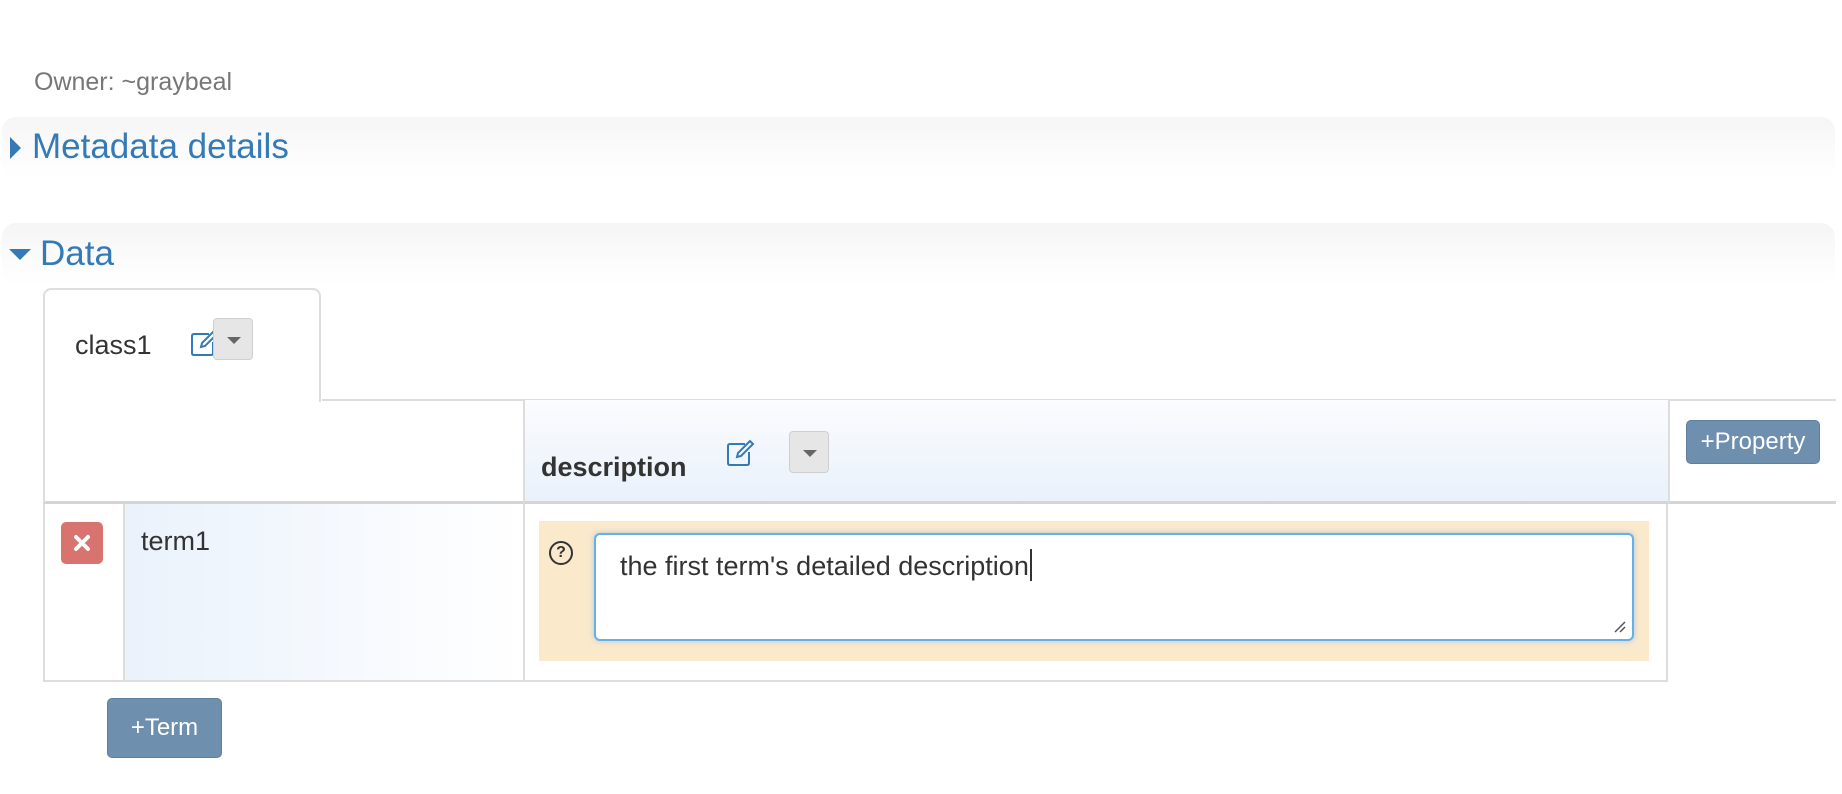 The height and width of the screenshot is (794, 1842). Describe the element at coordinates (561, 553) in the screenshot. I see `question-icon: ?` at that location.